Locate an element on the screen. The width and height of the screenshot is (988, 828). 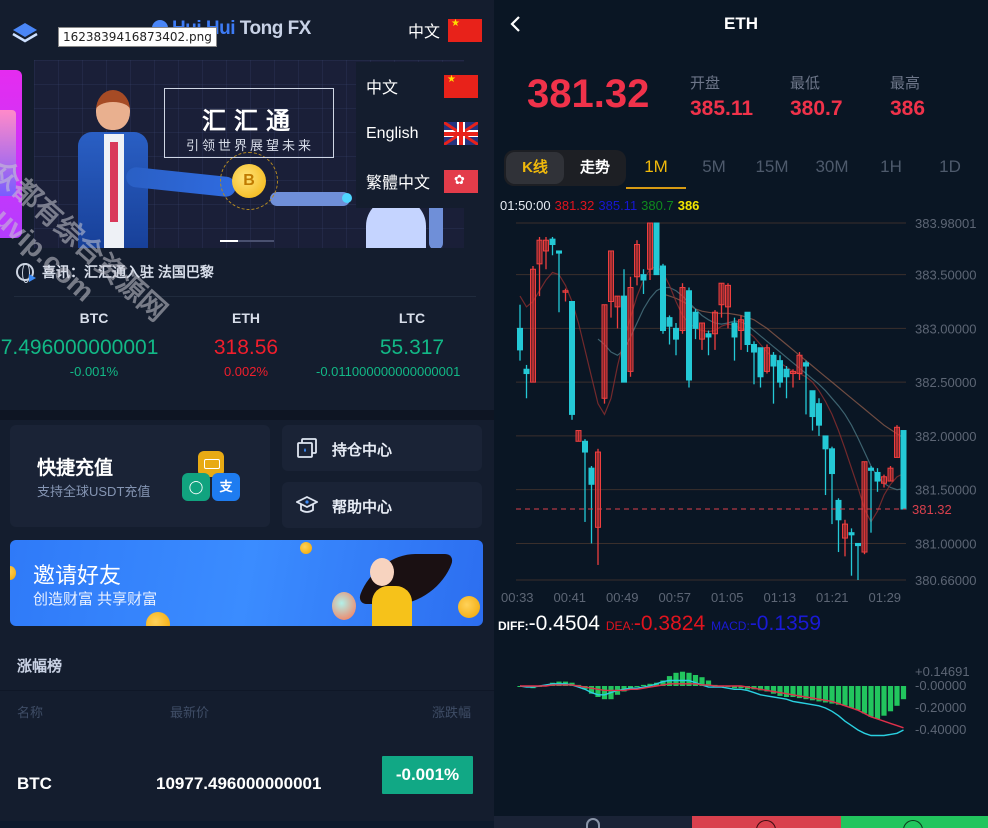
language-option-zh-tw: 繁體中文 is located at coordinates (422, 181).